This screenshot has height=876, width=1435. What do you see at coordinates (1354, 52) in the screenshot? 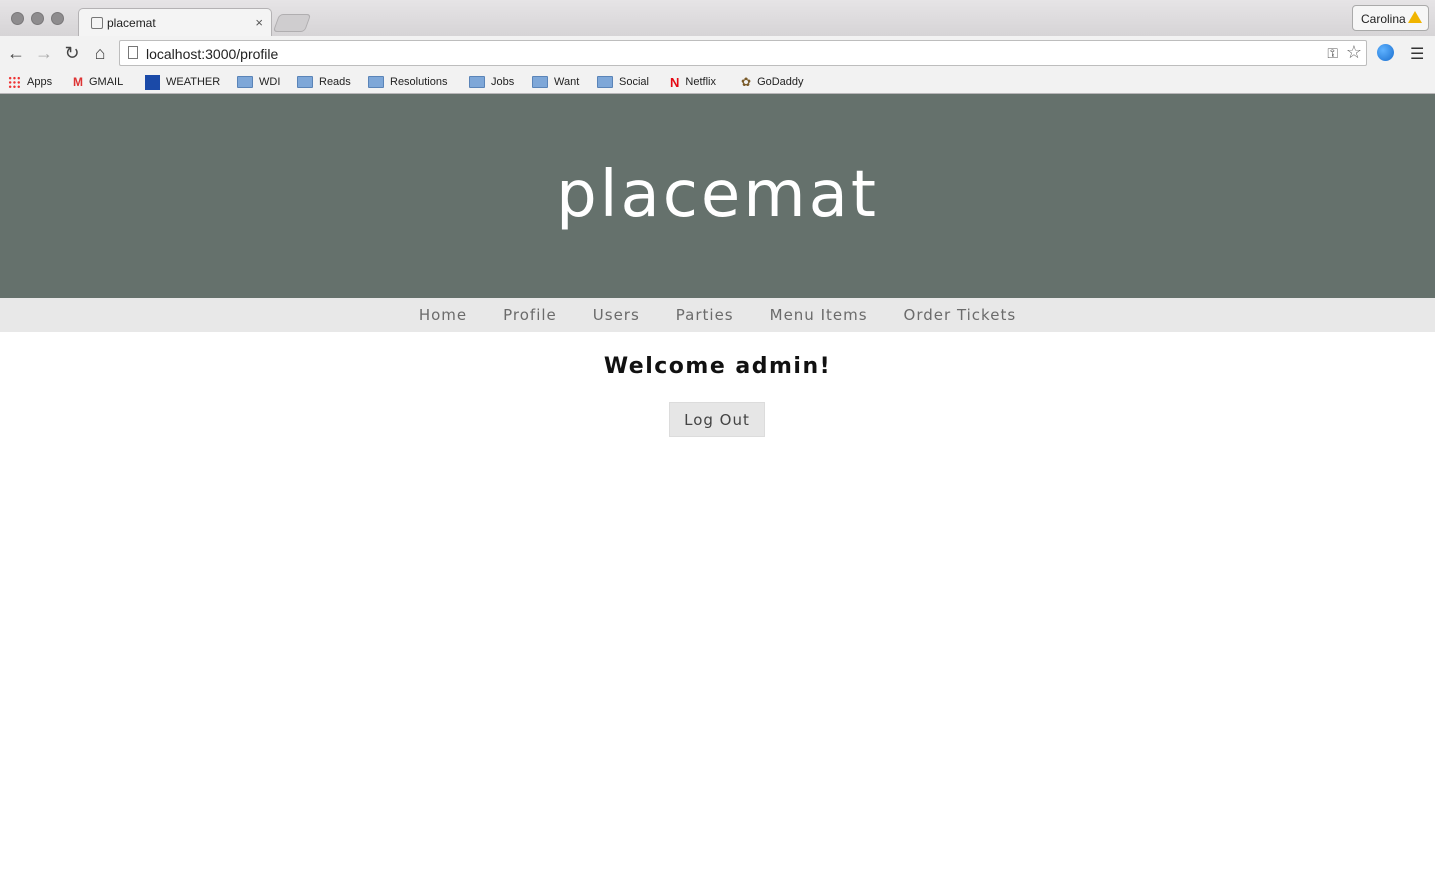
I see `bookmark-star-icon: ☆` at bounding box center [1354, 52].